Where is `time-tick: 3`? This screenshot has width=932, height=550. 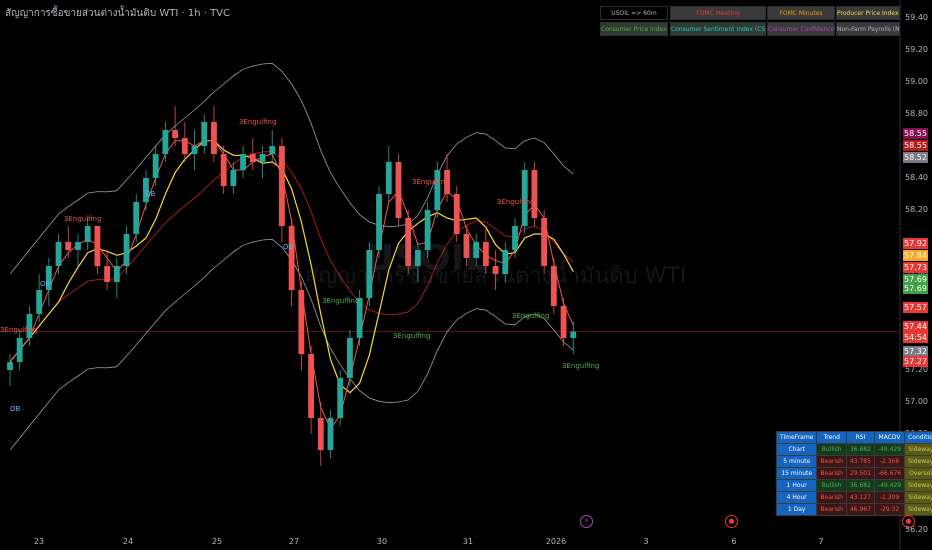 time-tick: 3 is located at coordinates (646, 541).